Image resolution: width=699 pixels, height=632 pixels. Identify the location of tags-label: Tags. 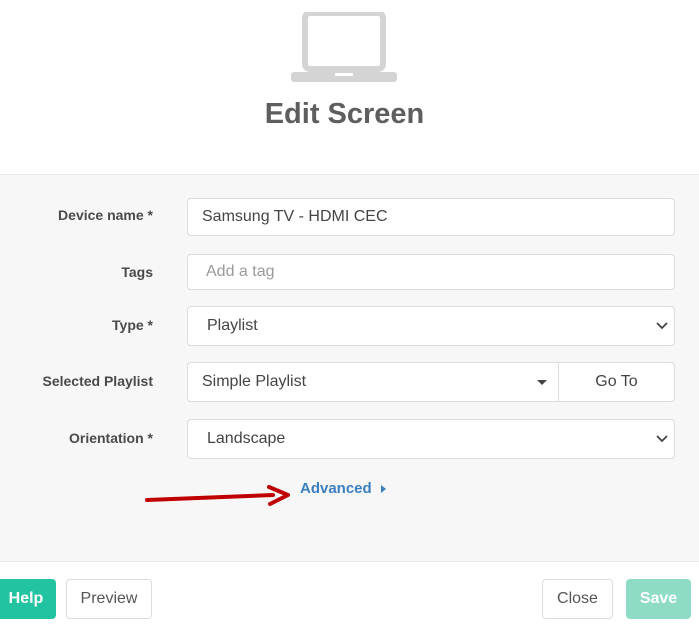
(137, 272).